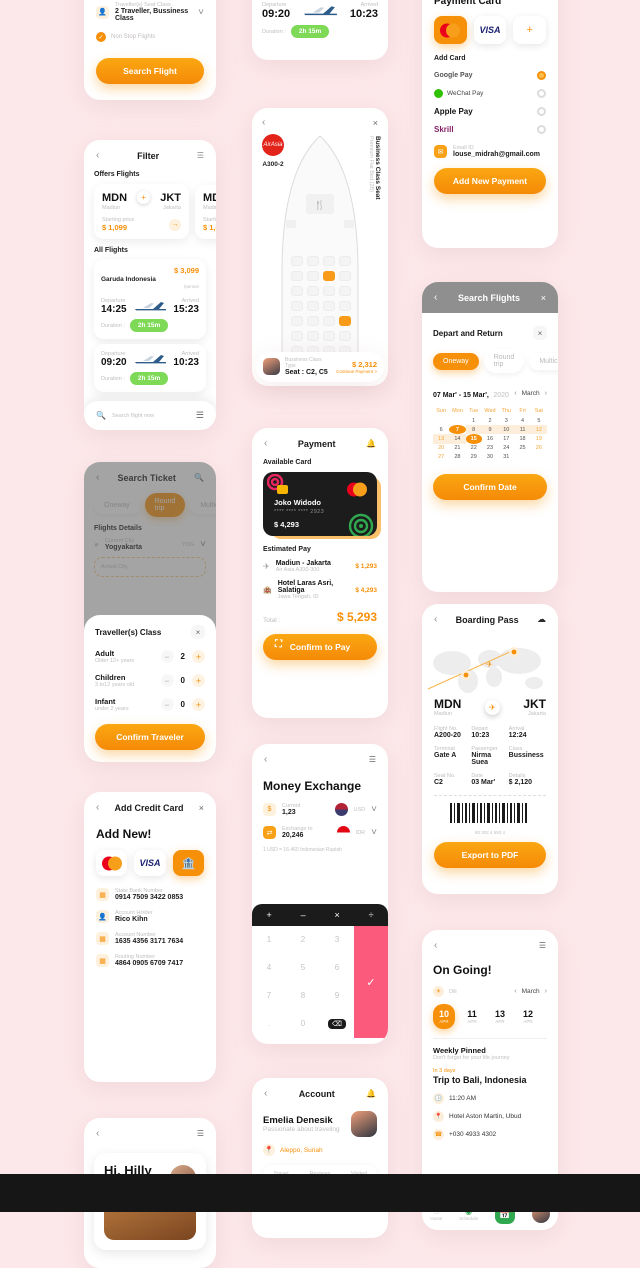 The height and width of the screenshot is (1268, 640). Describe the element at coordinates (490, 430) in the screenshot. I see `day-cell-in-range: 9` at that location.